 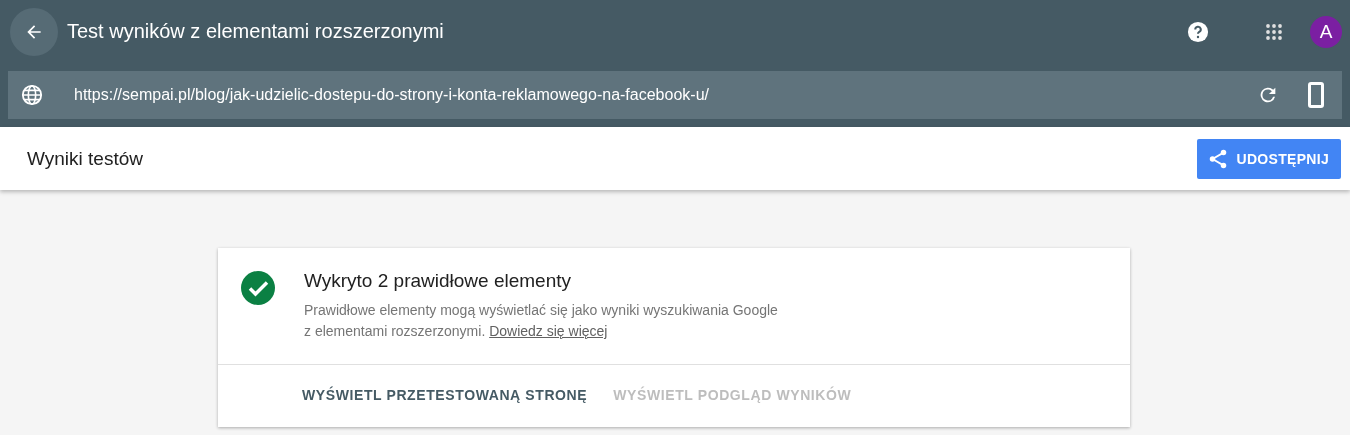 What do you see at coordinates (32, 95) in the screenshot?
I see `globe-icon` at bounding box center [32, 95].